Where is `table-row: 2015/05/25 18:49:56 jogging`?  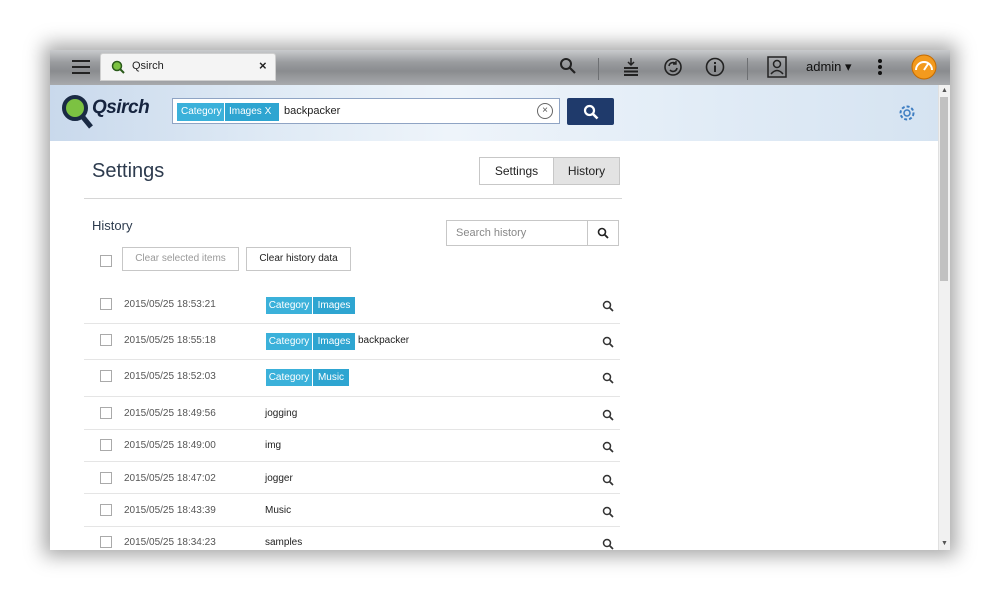 table-row: 2015/05/25 18:49:56 jogging is located at coordinates (352, 415).